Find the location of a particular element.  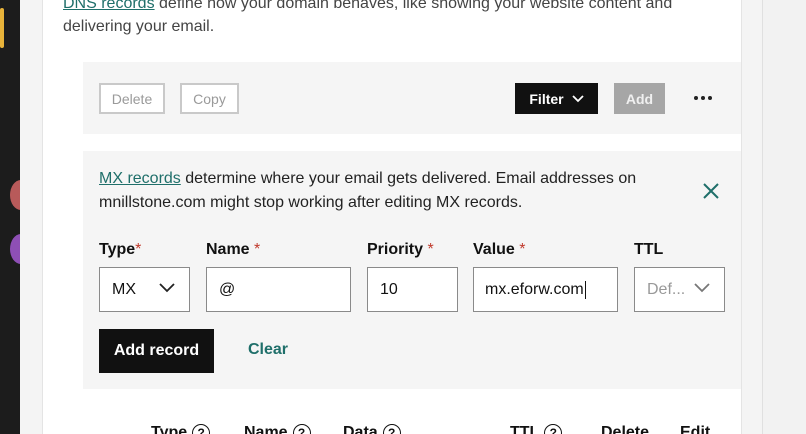

records-table-header: Type? Name? Data? TTL? Delete Edit is located at coordinates (403, 427).